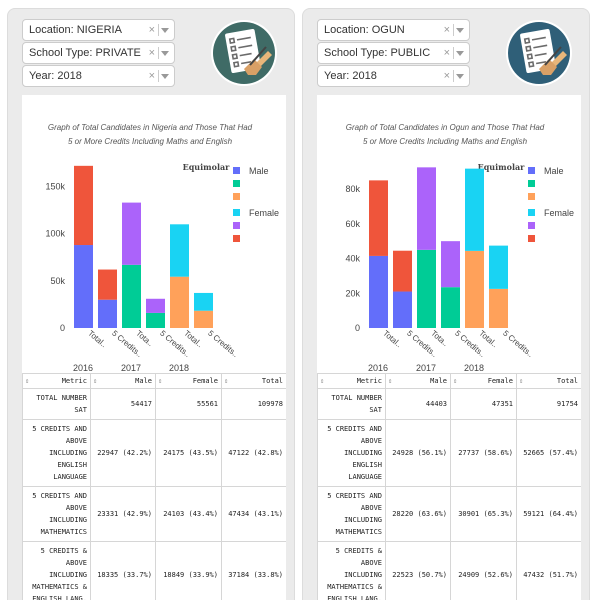 The width and height of the screenshot is (600, 600). I want to click on female-cell: 24103 (43.4%), so click(188, 514).